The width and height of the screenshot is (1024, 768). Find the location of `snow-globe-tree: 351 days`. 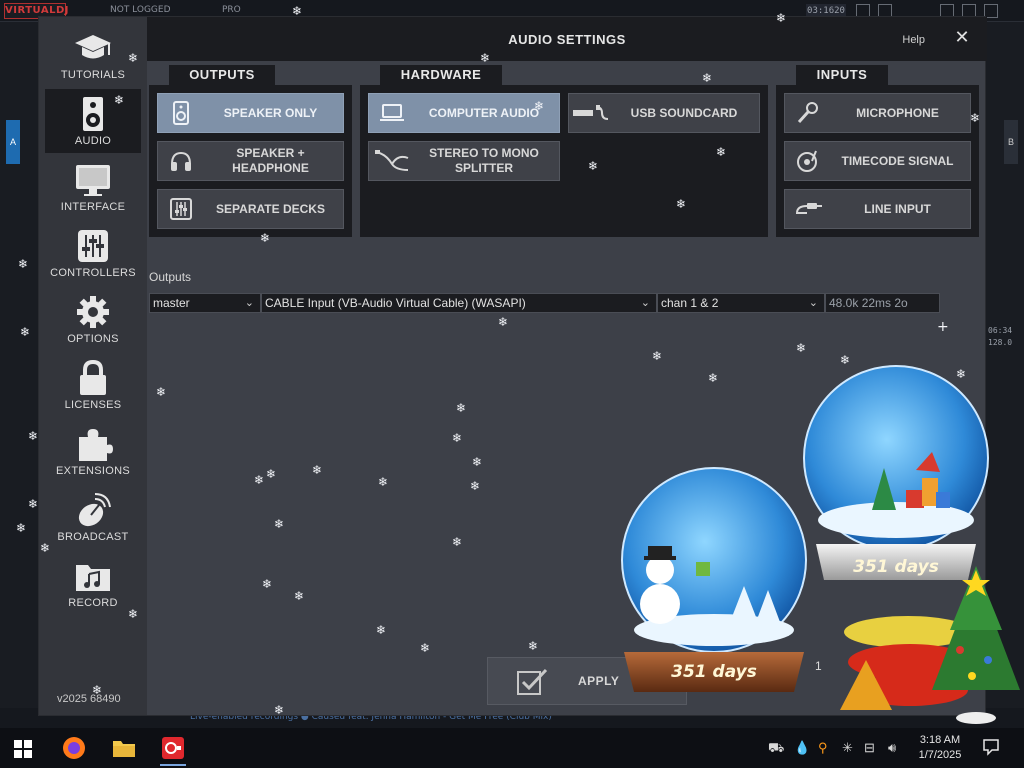

snow-globe-tree: 351 days is located at coordinates (896, 472).